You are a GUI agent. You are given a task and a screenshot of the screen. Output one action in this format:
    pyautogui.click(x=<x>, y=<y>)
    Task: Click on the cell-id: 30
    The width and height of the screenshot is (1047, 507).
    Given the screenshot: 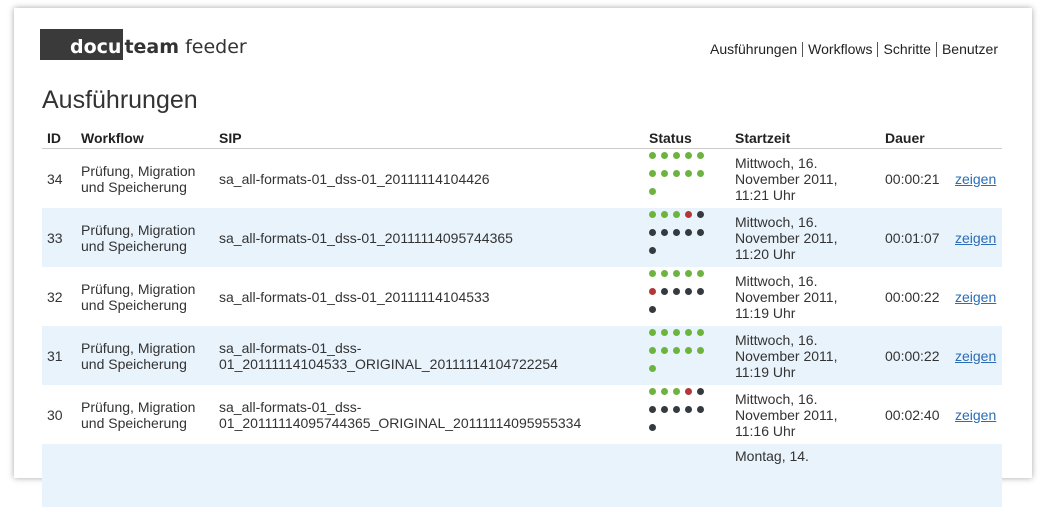 What is the action you would take?
    pyautogui.click(x=55, y=414)
    